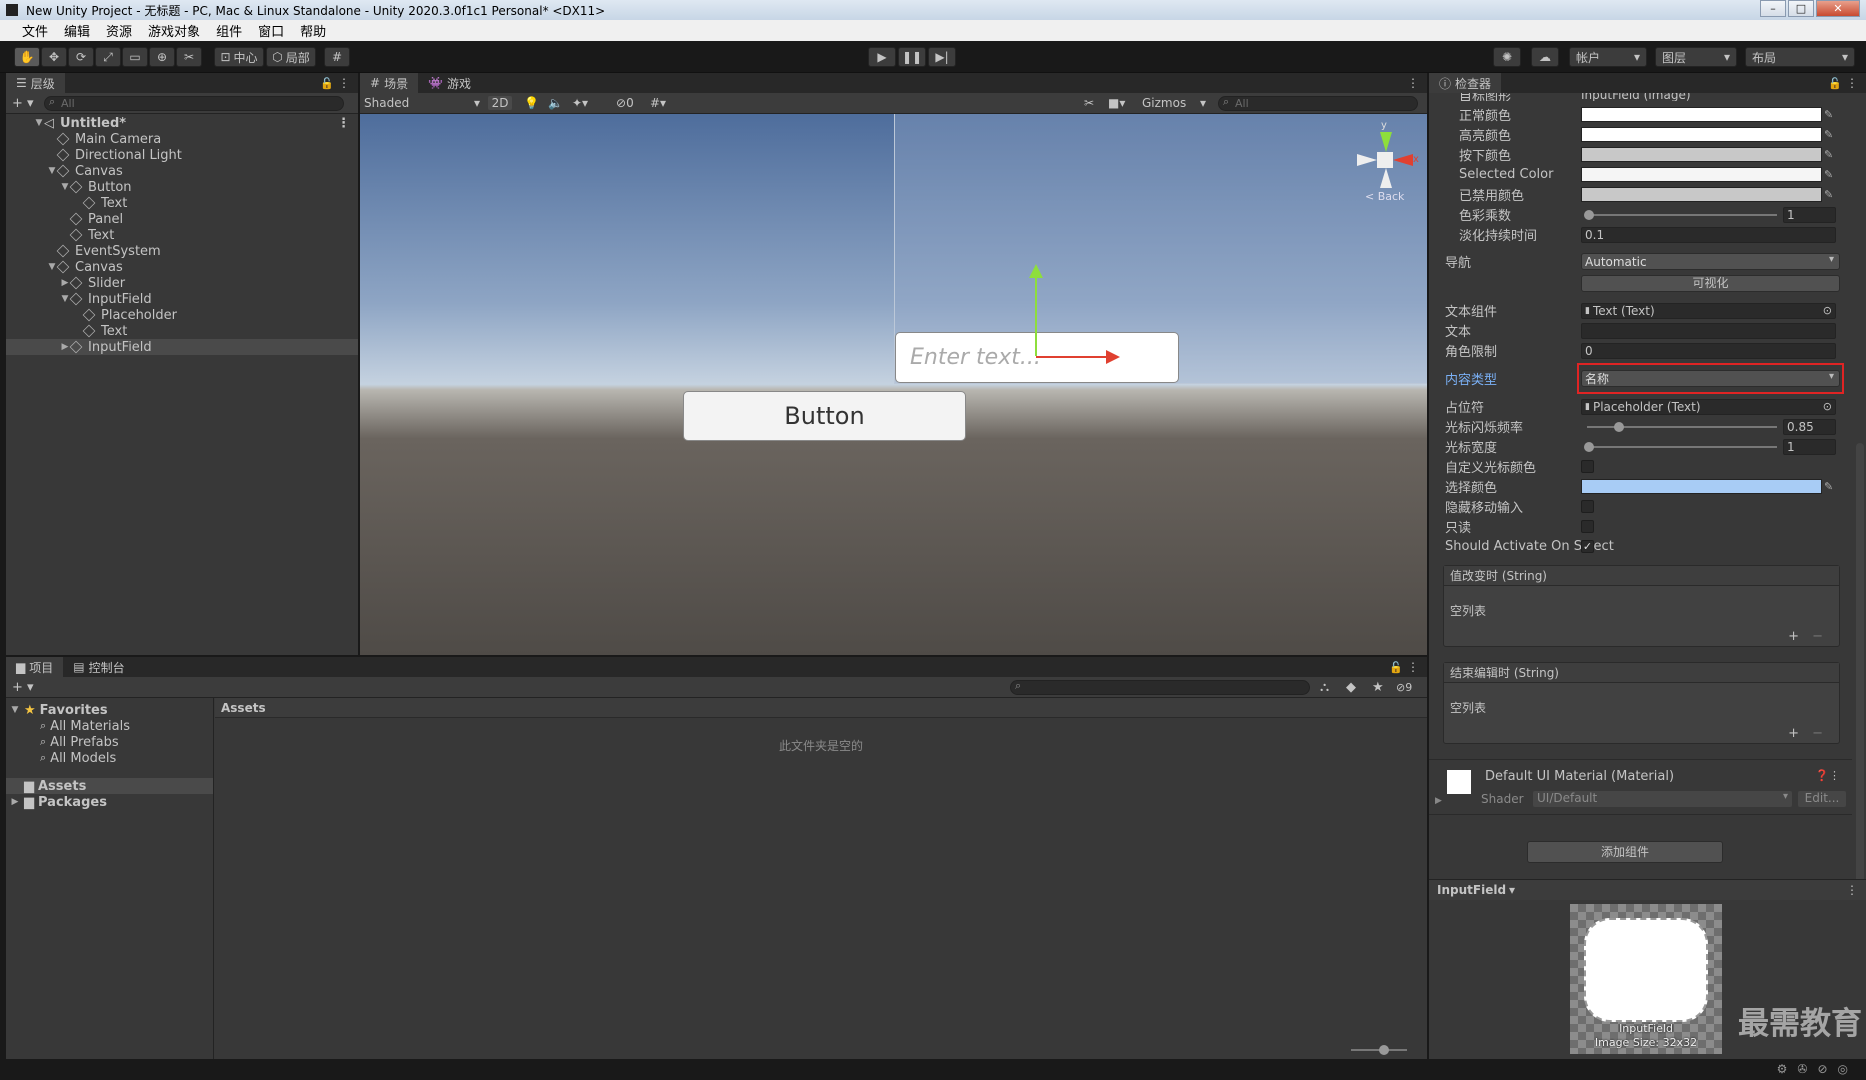 This screenshot has height=1080, width=1866. What do you see at coordinates (1682, 427) in the screenshot?
I see `caret-blink-slider` at bounding box center [1682, 427].